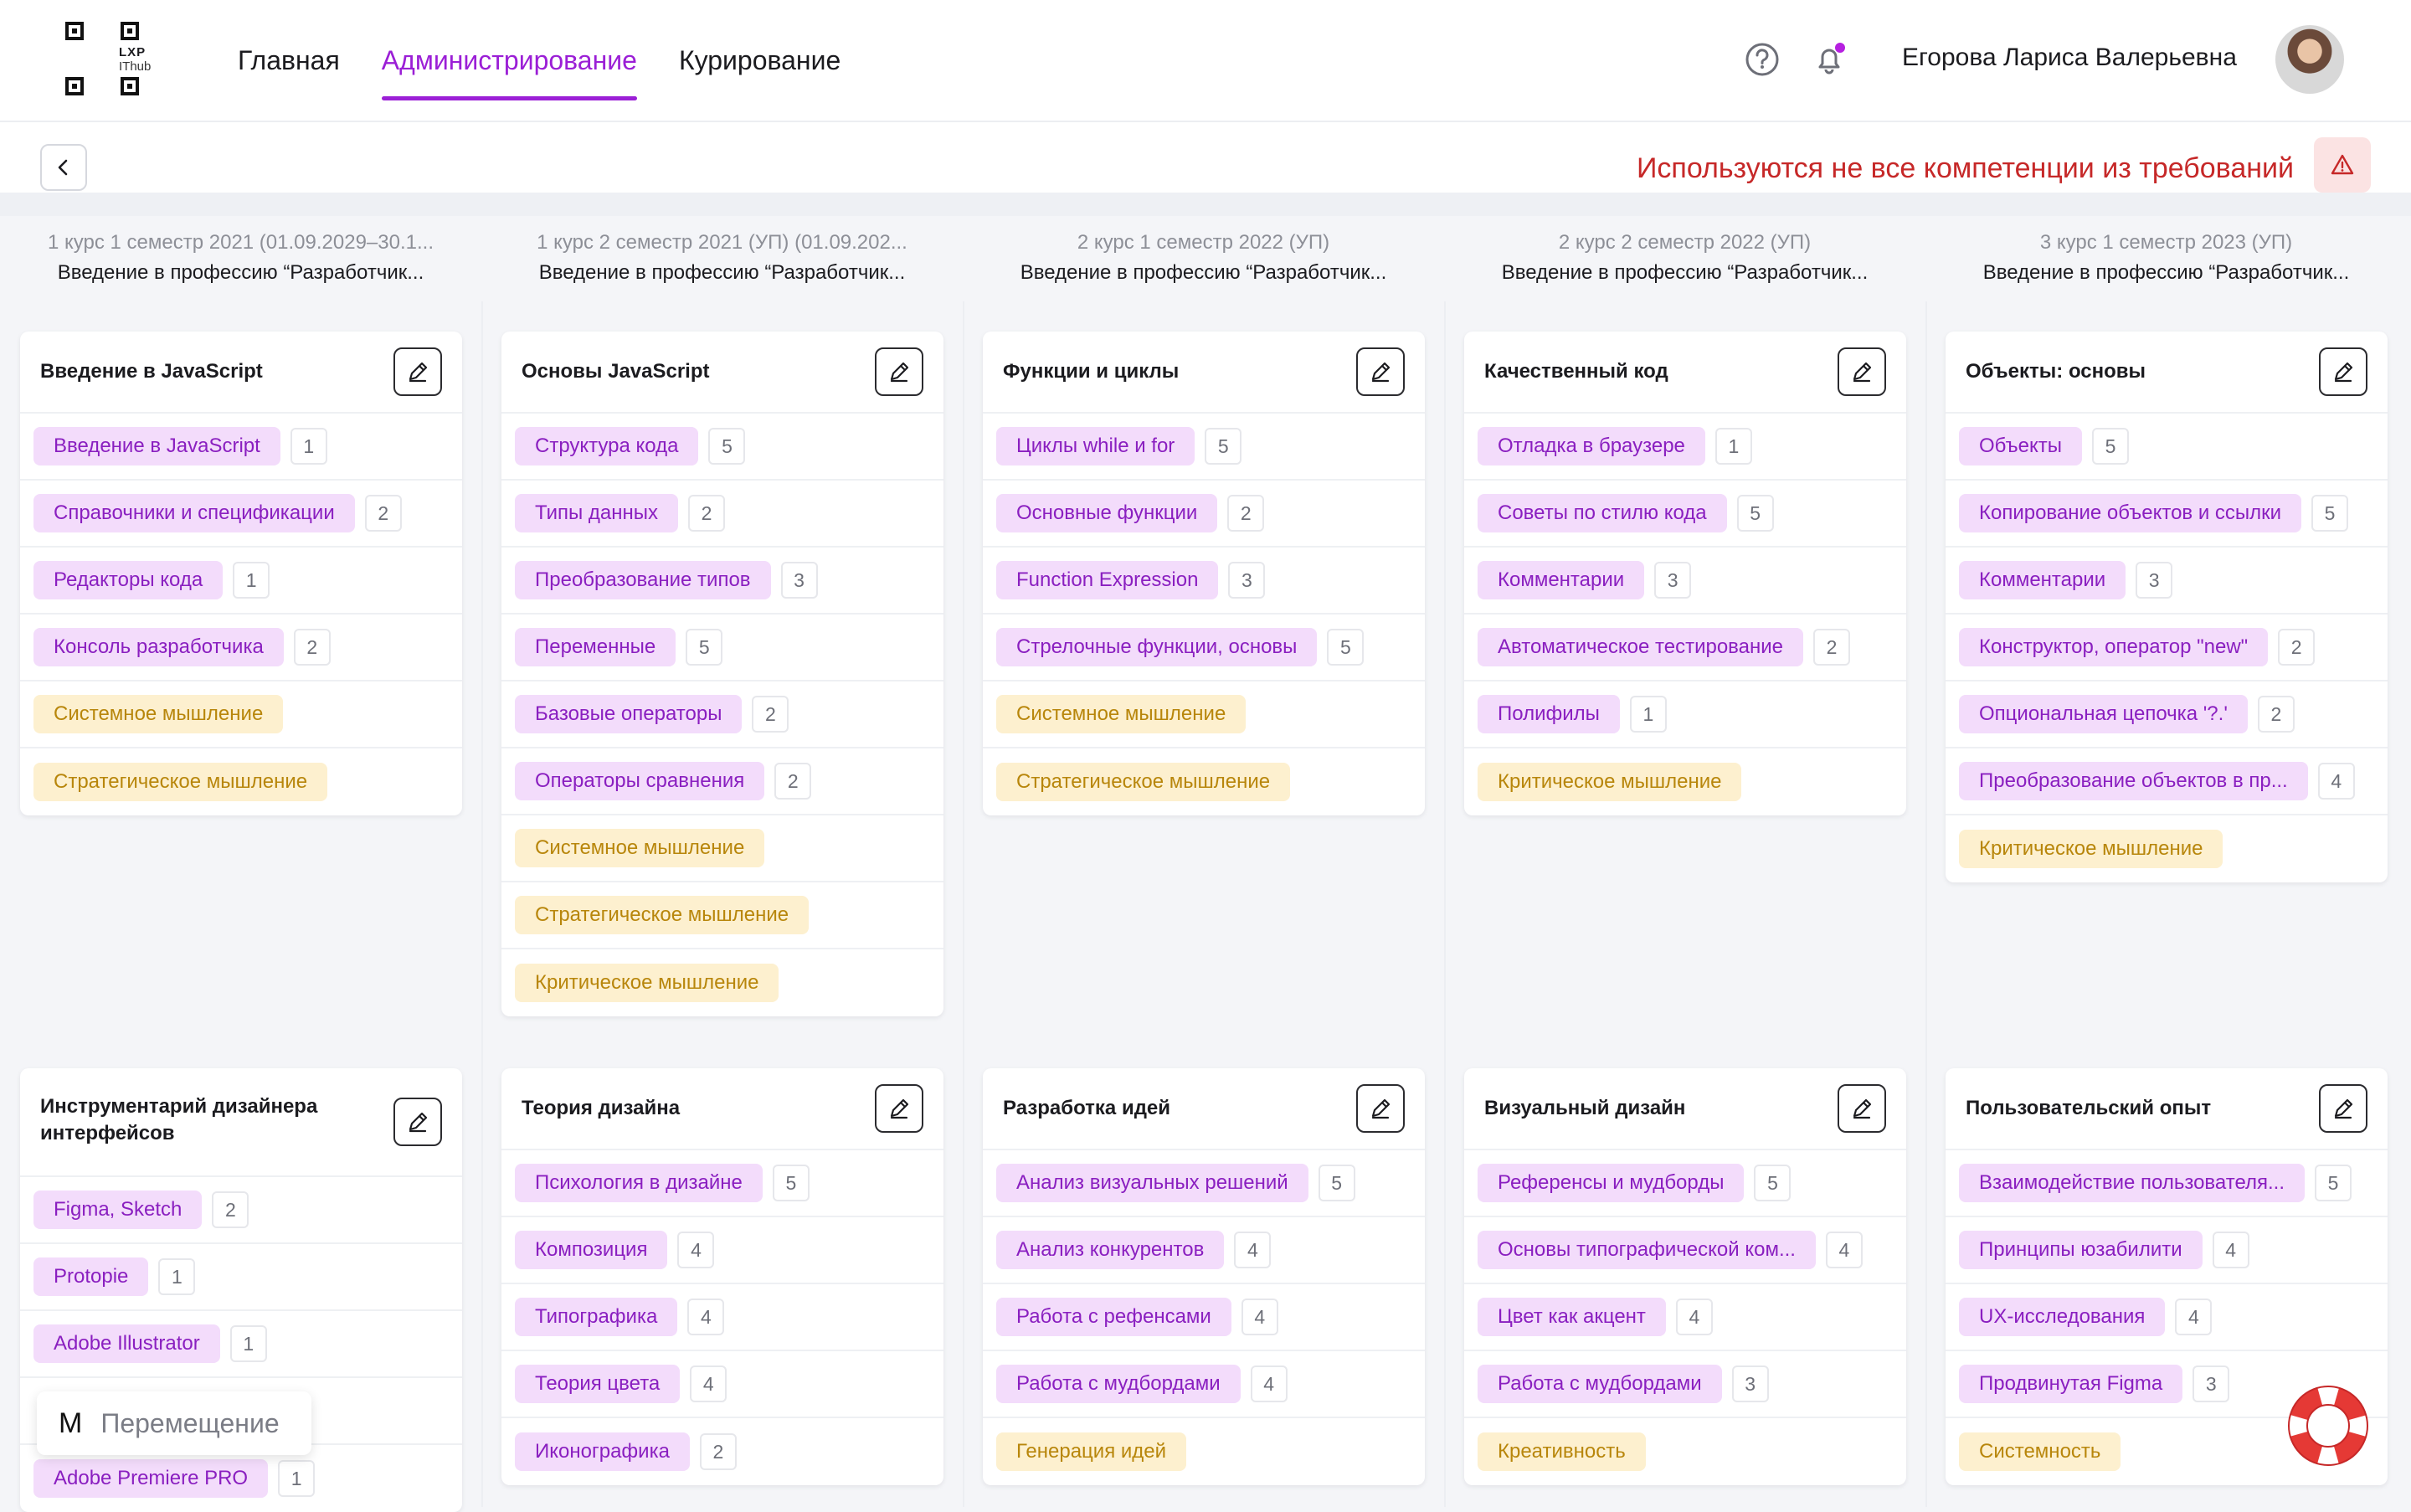 The height and width of the screenshot is (1512, 2411). Describe the element at coordinates (509, 60) in the screenshot. I see `nav-administration: Администрирование` at that location.